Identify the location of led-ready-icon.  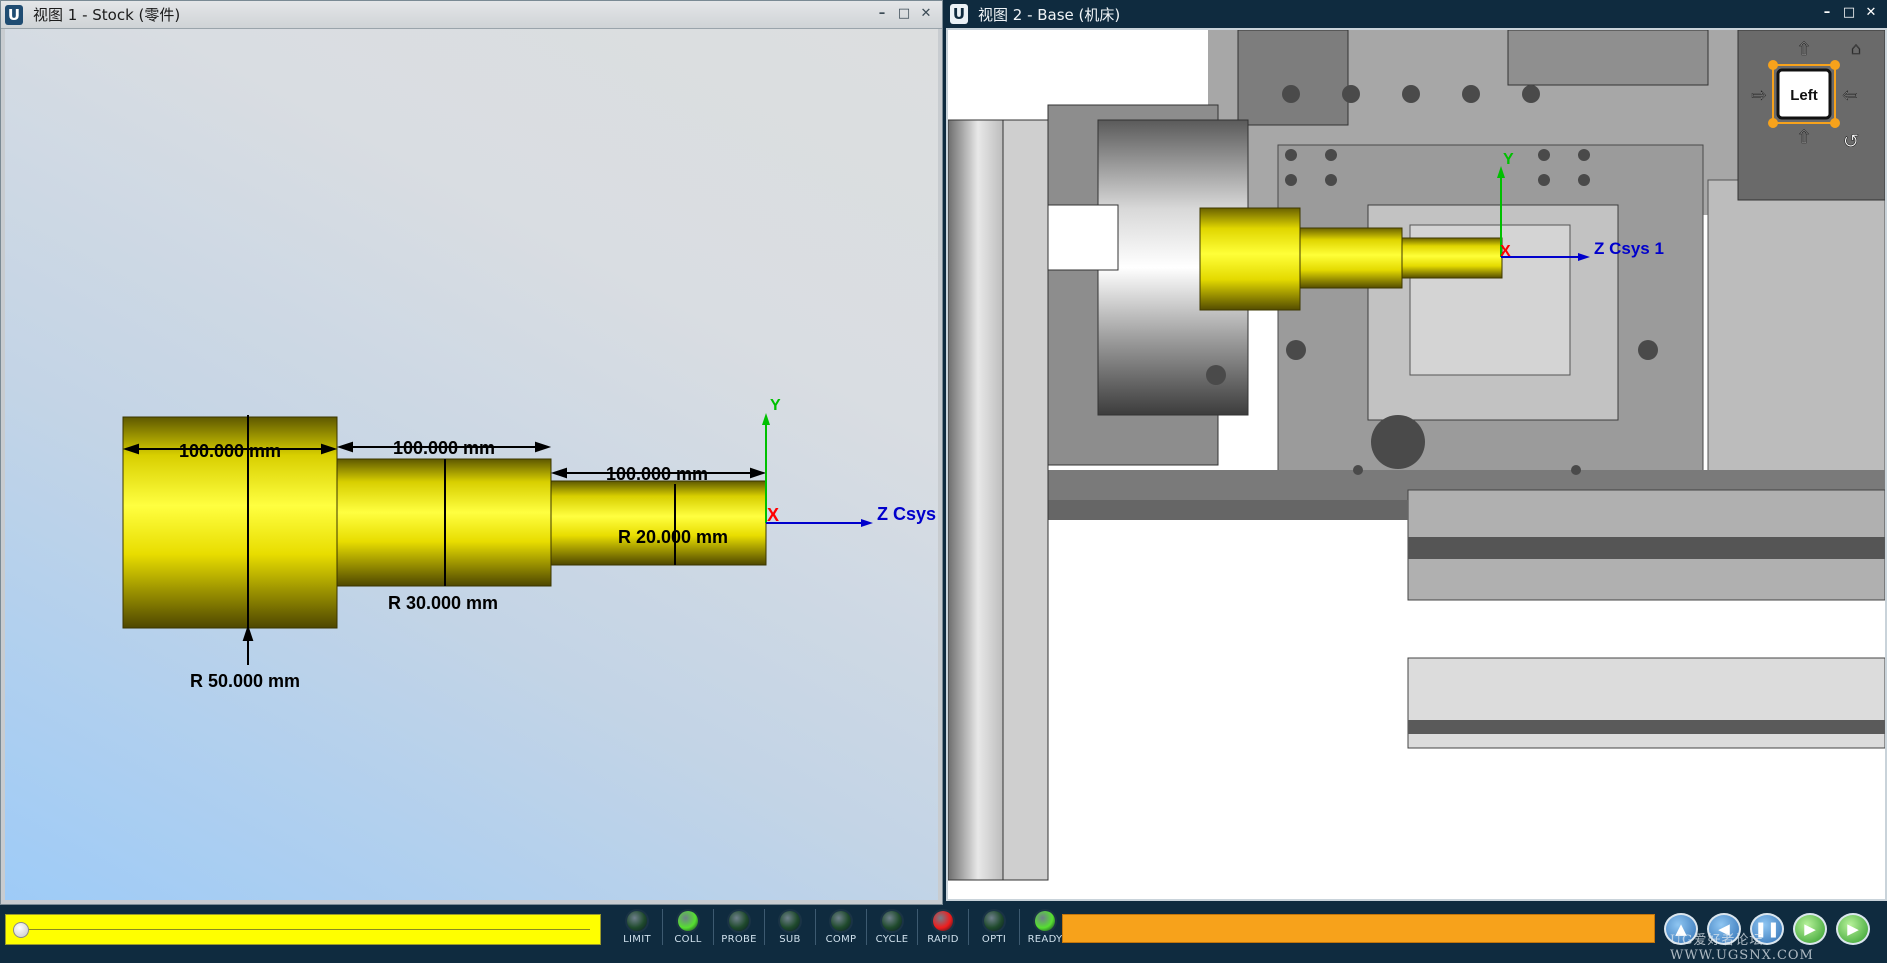
(1045, 921).